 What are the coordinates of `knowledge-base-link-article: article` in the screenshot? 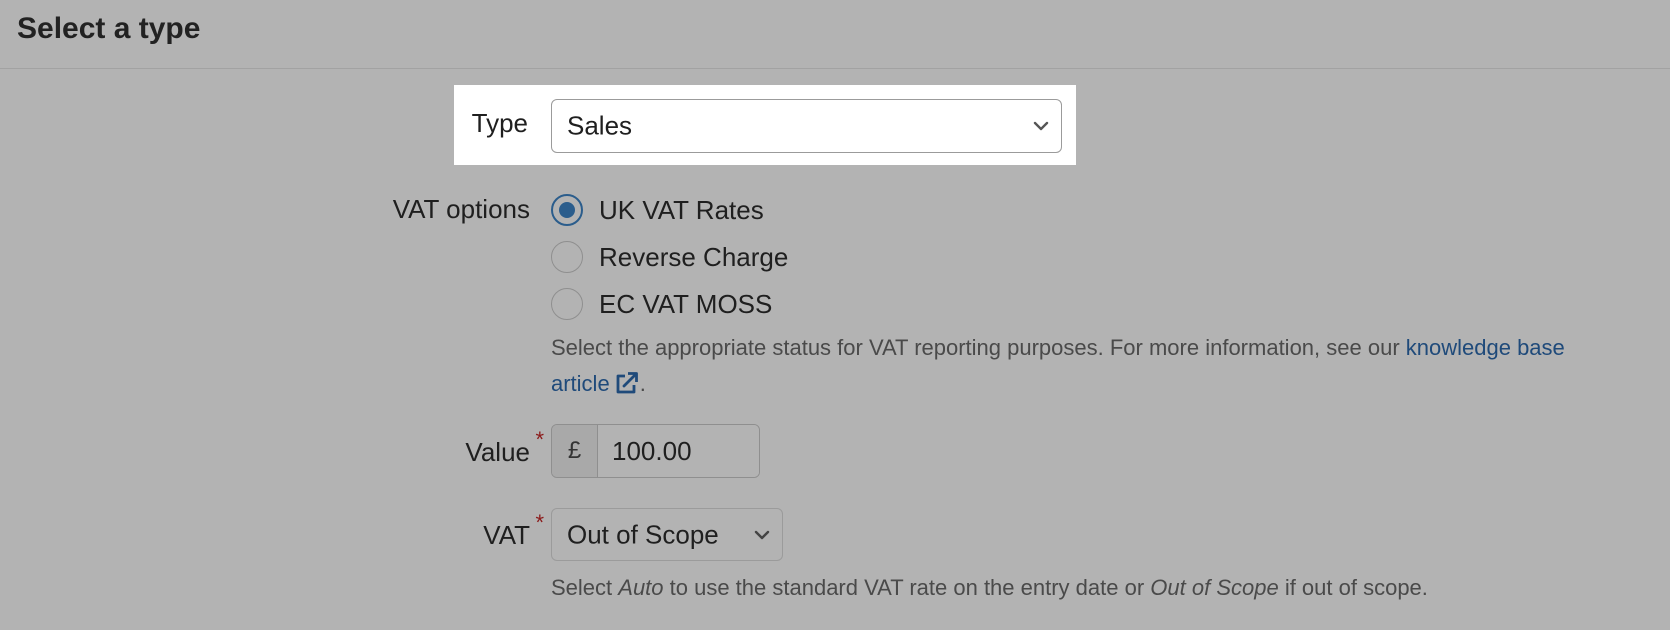 It's located at (595, 383).